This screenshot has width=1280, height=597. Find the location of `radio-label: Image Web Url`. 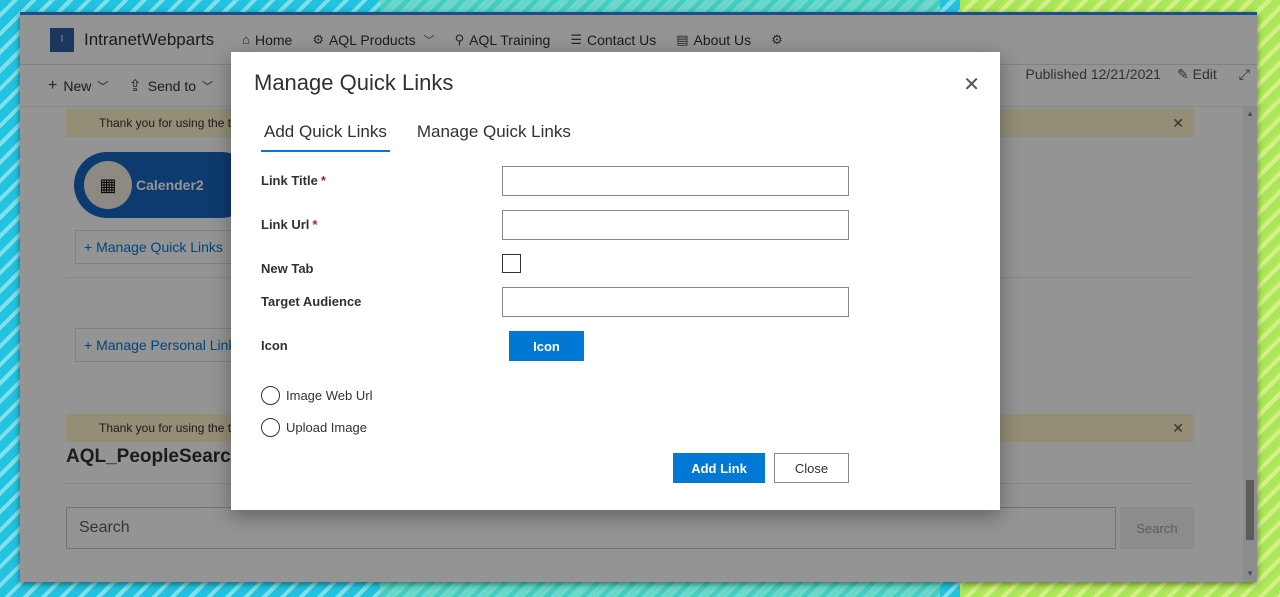

radio-label: Image Web Url is located at coordinates (329, 395).